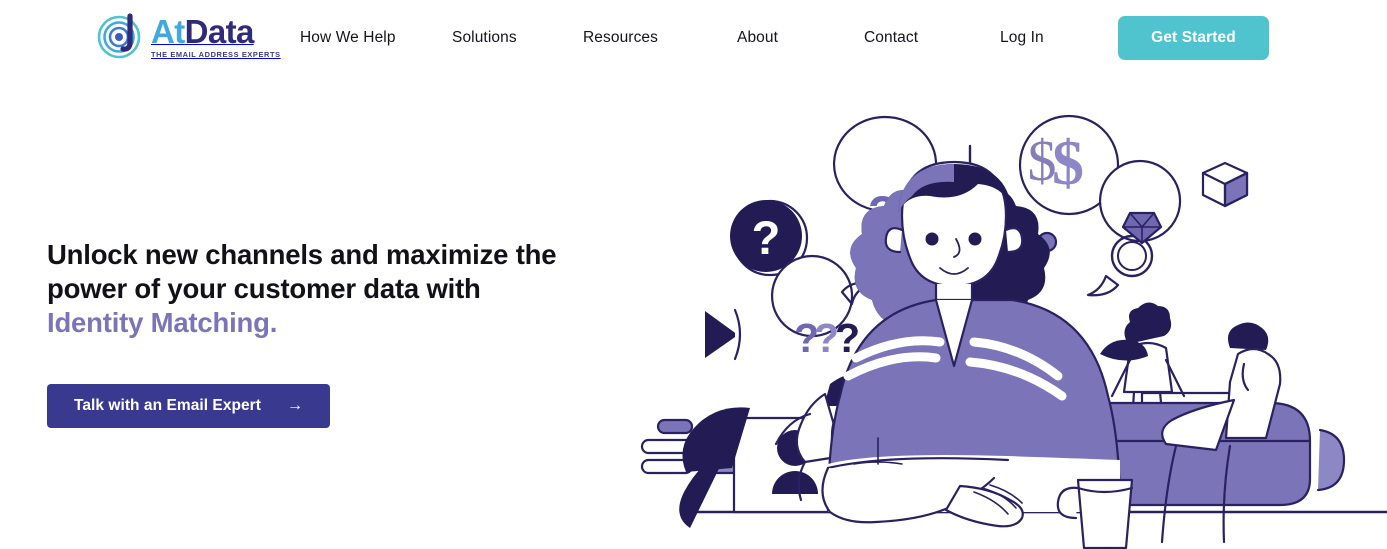 This screenshot has width=1387, height=549. I want to click on brand-name-data: Data, so click(219, 31).